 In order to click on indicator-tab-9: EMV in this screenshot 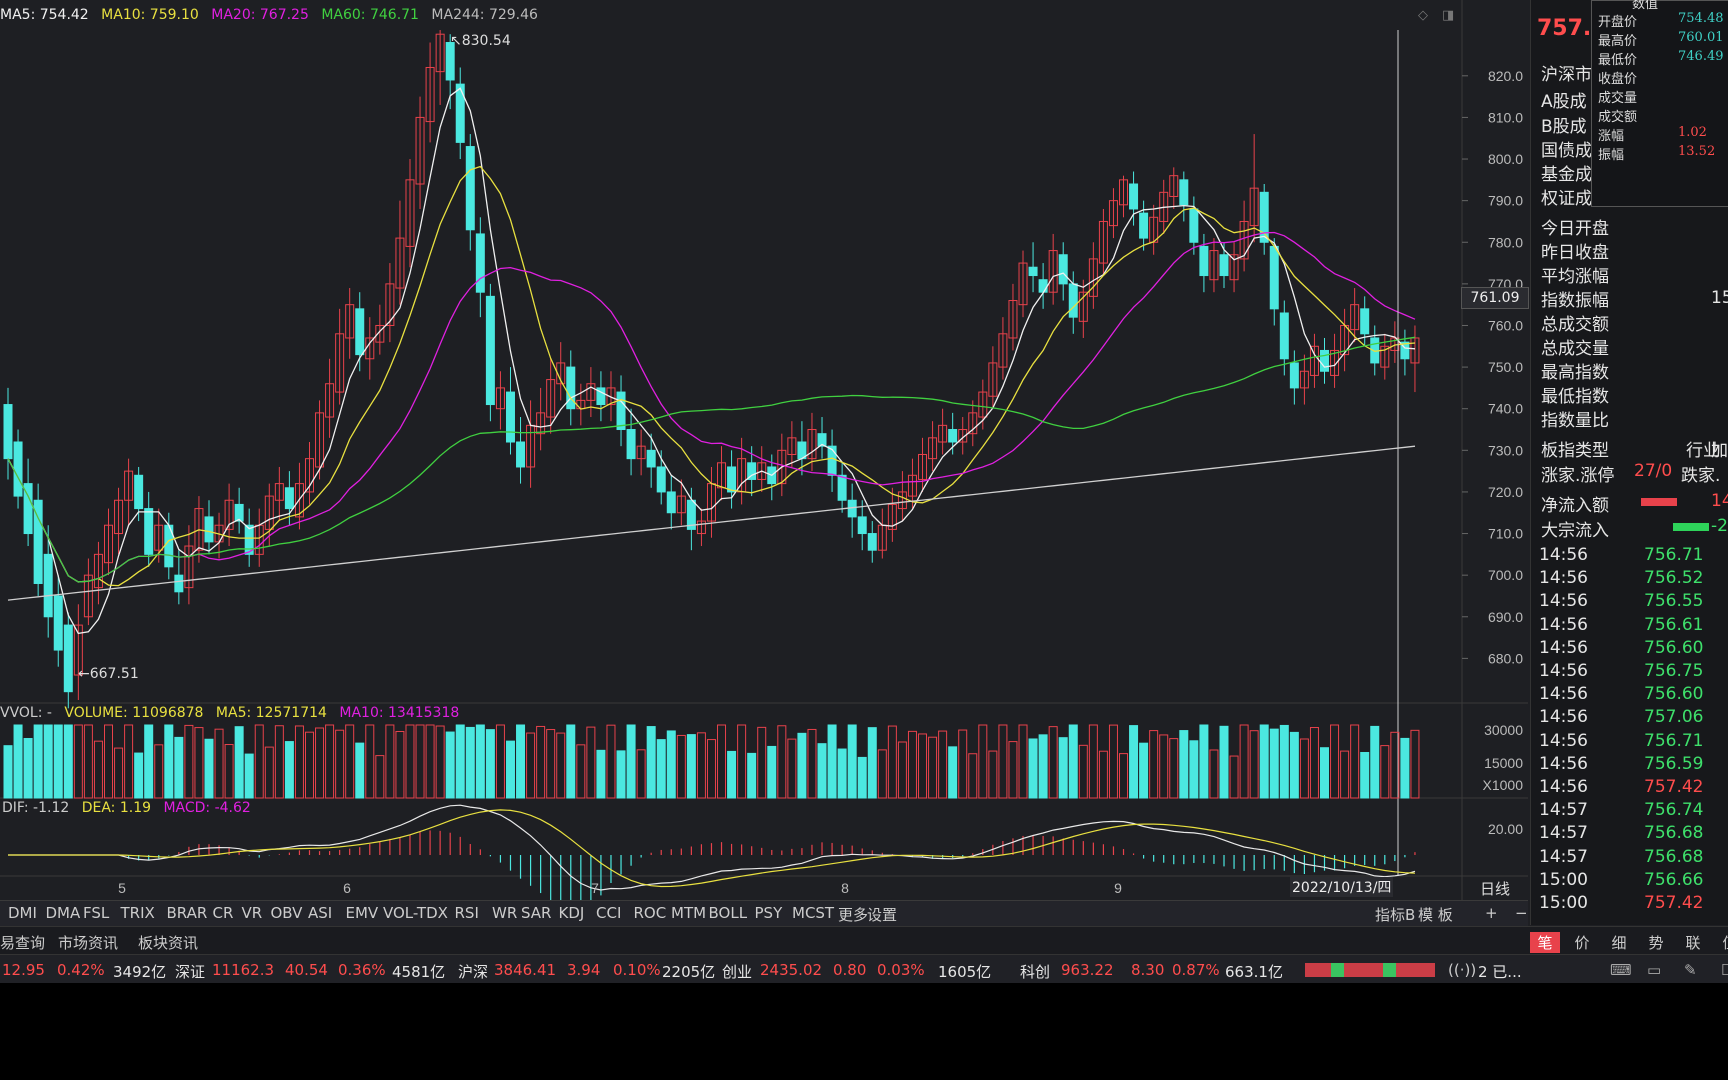, I will do `click(362, 913)`.